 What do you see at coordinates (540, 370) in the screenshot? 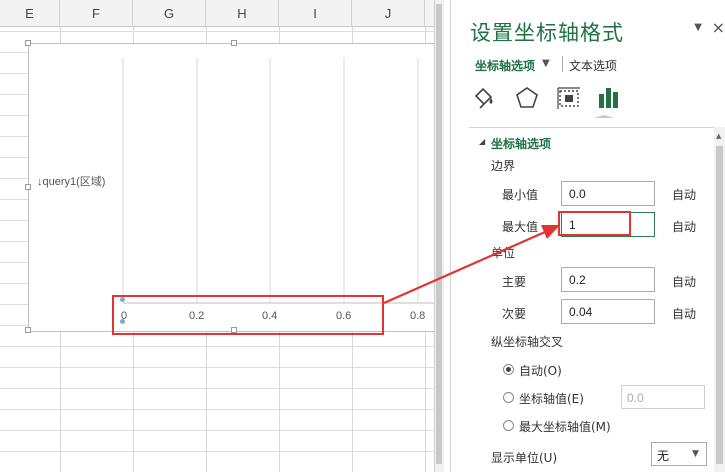
I see `cross-auto-label: 自动(O)` at bounding box center [540, 370].